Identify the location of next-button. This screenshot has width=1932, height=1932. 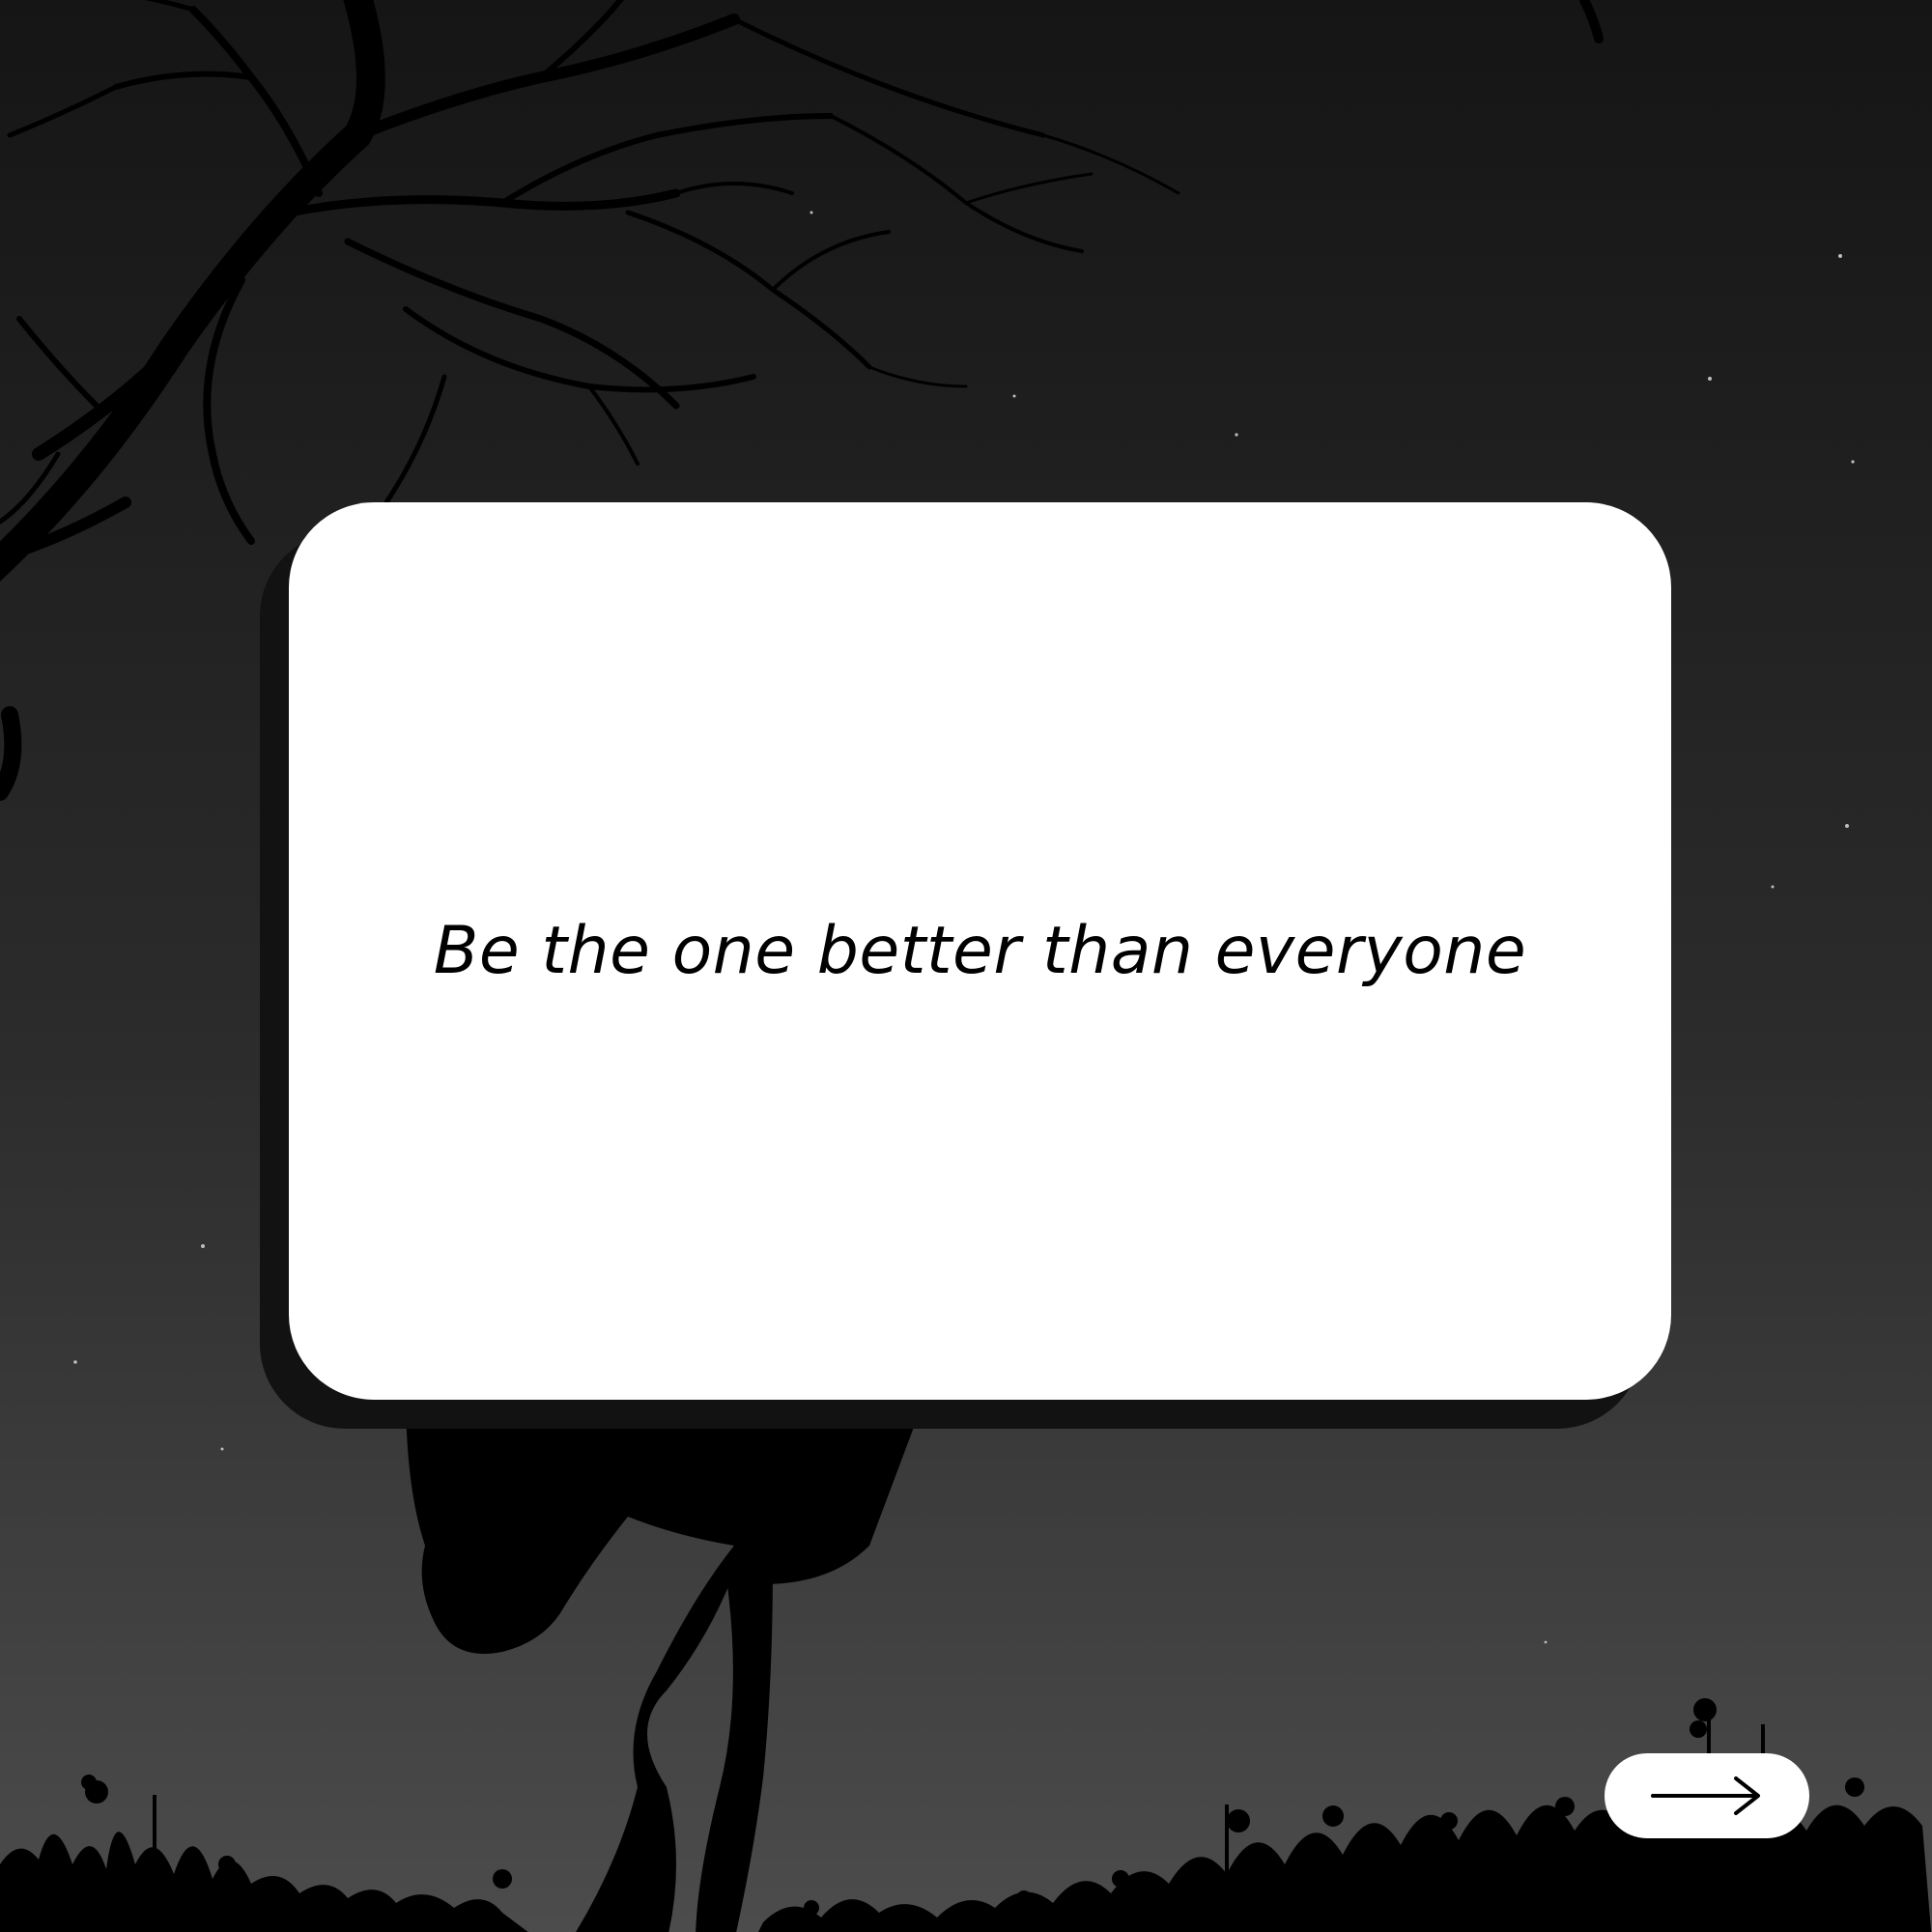
(1707, 1795).